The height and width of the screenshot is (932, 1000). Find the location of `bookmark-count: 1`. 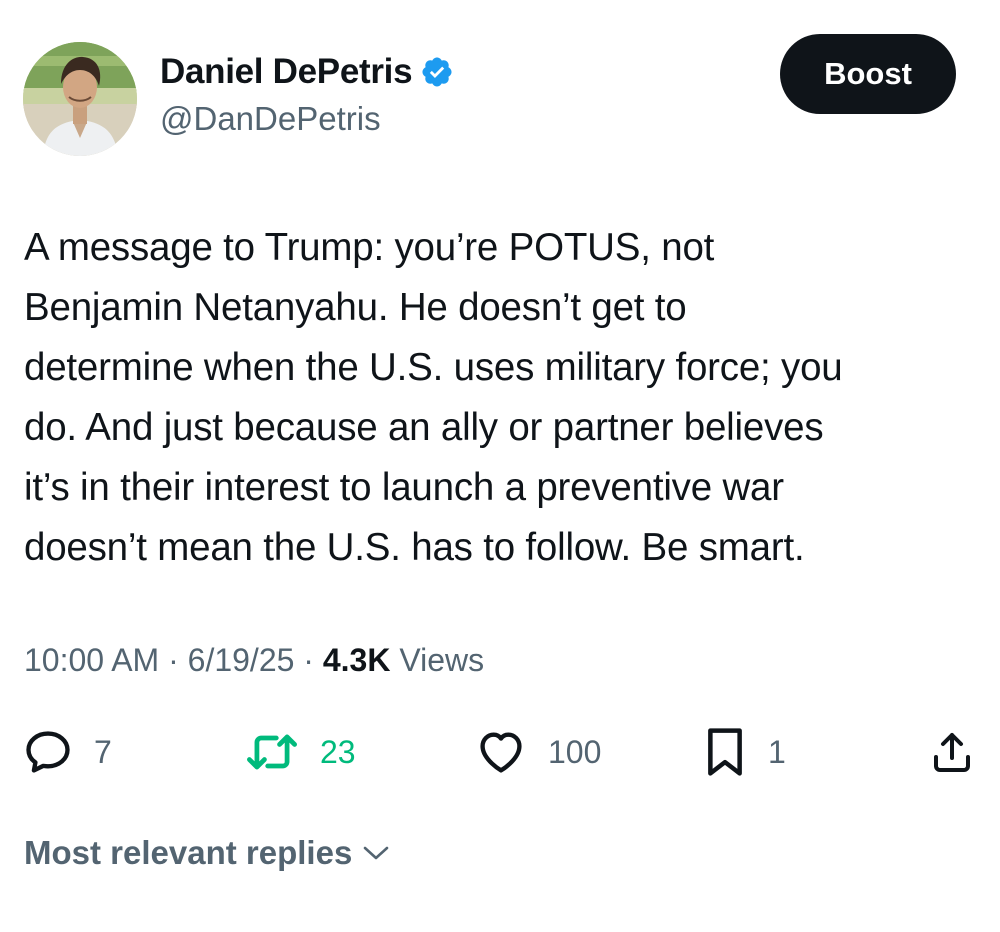

bookmark-count: 1 is located at coordinates (777, 751).